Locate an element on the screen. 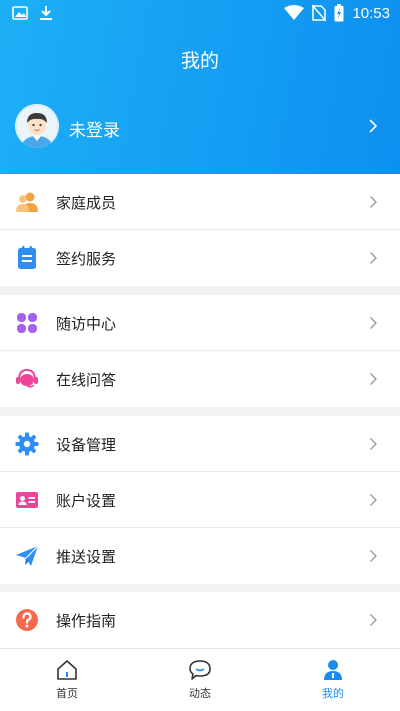 The image size is (400, 711). tab-label: 首页 is located at coordinates (67, 693).